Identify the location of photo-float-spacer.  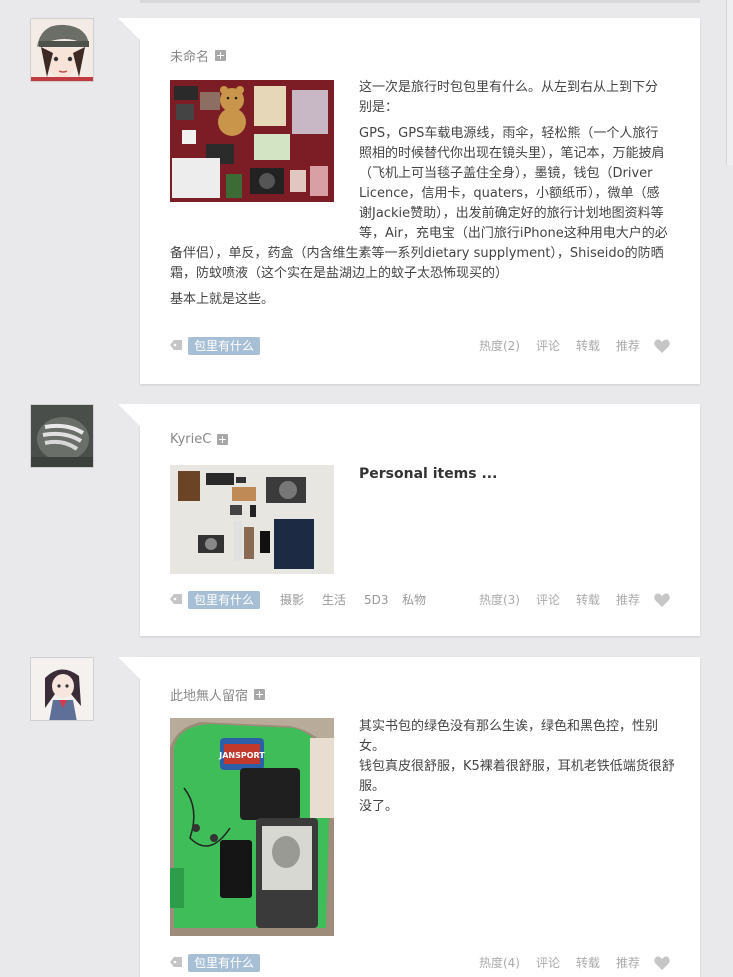
(264, 152).